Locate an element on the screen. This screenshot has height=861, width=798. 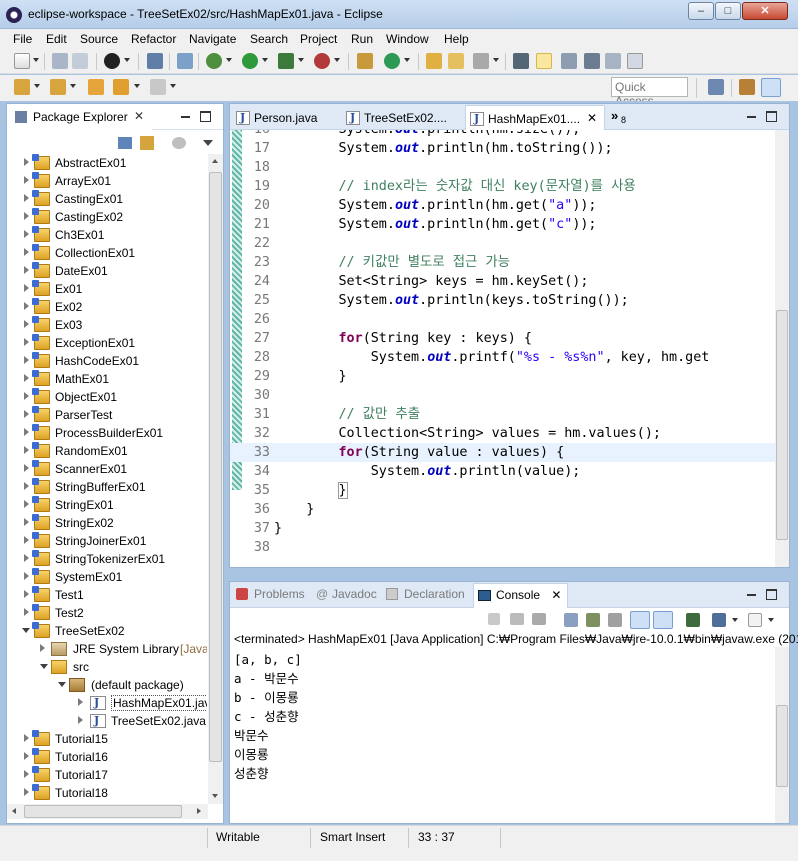
external-tools-icon is located at coordinates (322, 61).